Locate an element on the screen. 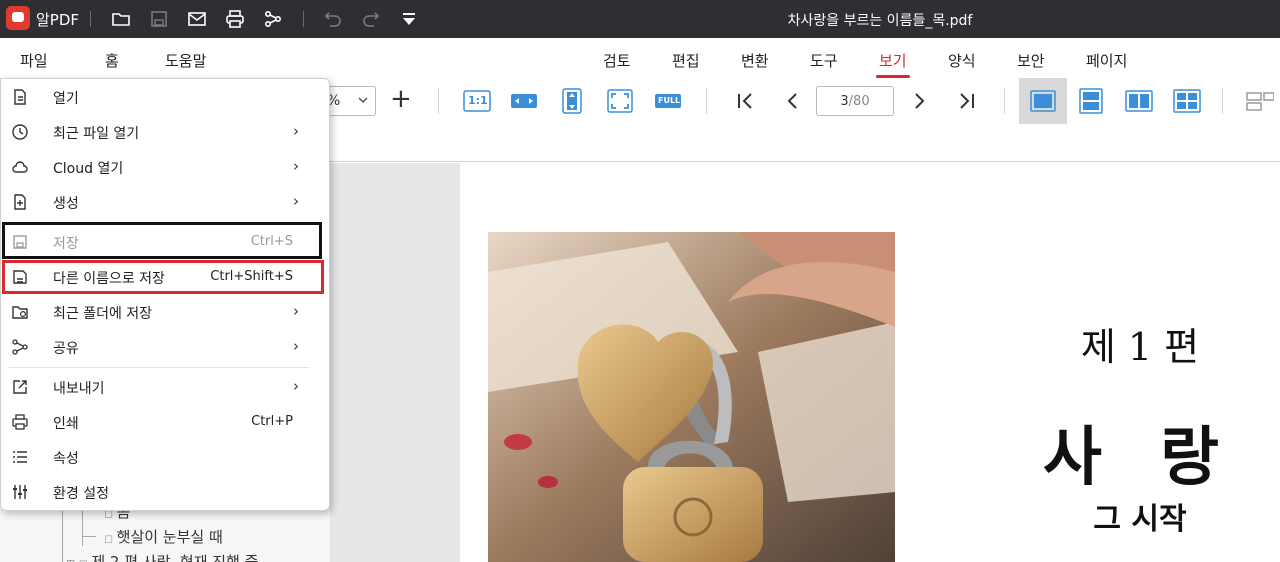 This screenshot has height=562, width=1280. undo-icon is located at coordinates (333, 19).